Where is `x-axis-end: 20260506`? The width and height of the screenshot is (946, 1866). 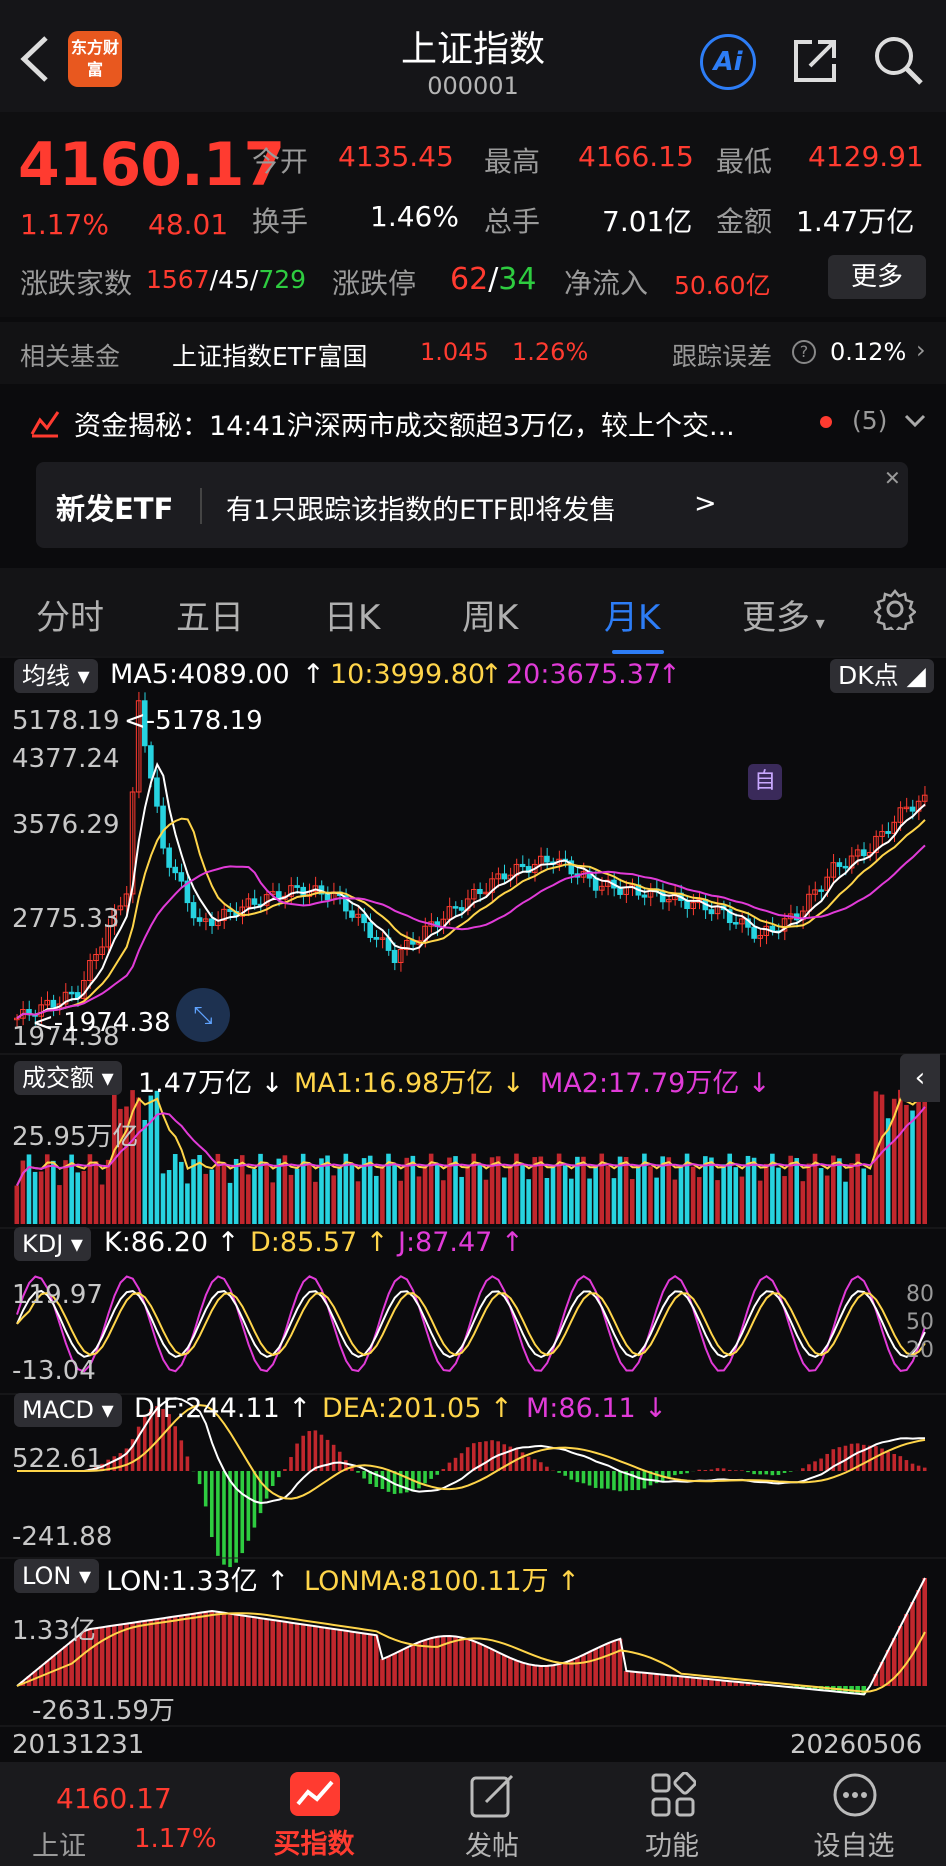
x-axis-end: 20260506 is located at coordinates (856, 1745).